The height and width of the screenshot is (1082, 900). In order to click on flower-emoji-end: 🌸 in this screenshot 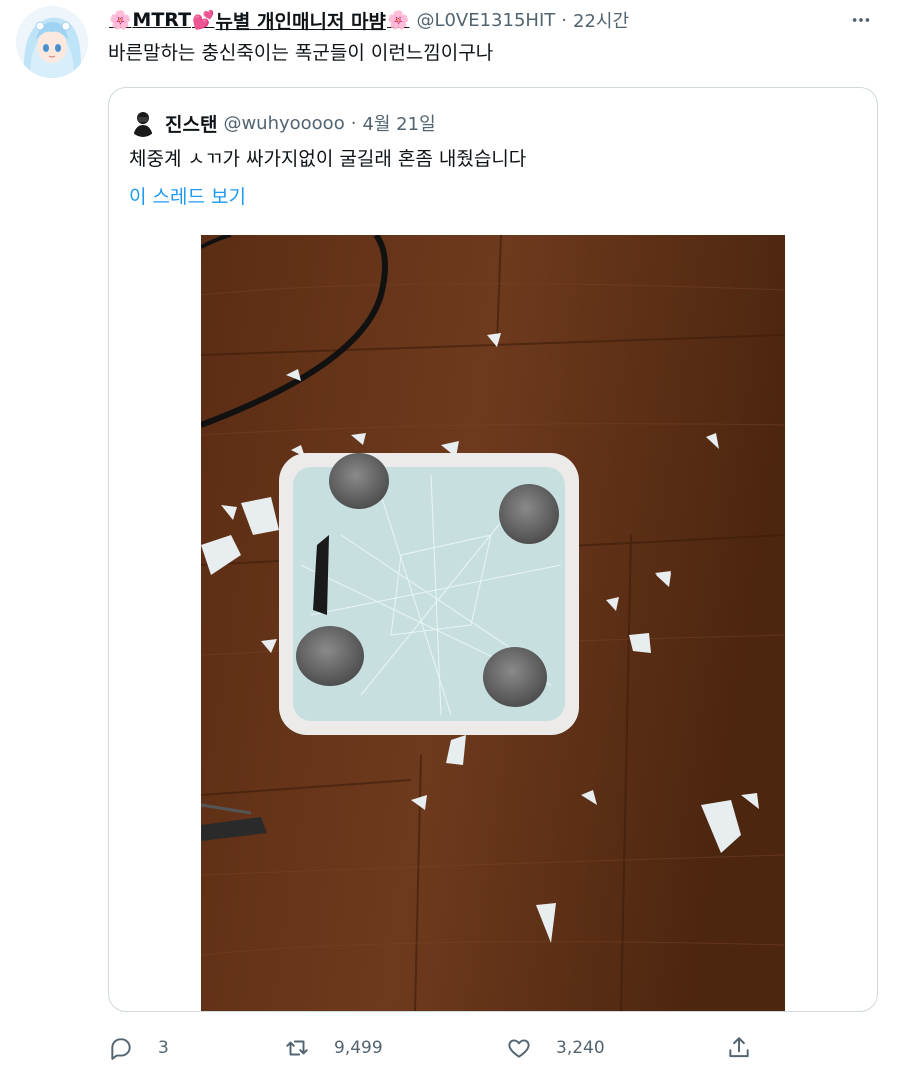, I will do `click(398, 20)`.